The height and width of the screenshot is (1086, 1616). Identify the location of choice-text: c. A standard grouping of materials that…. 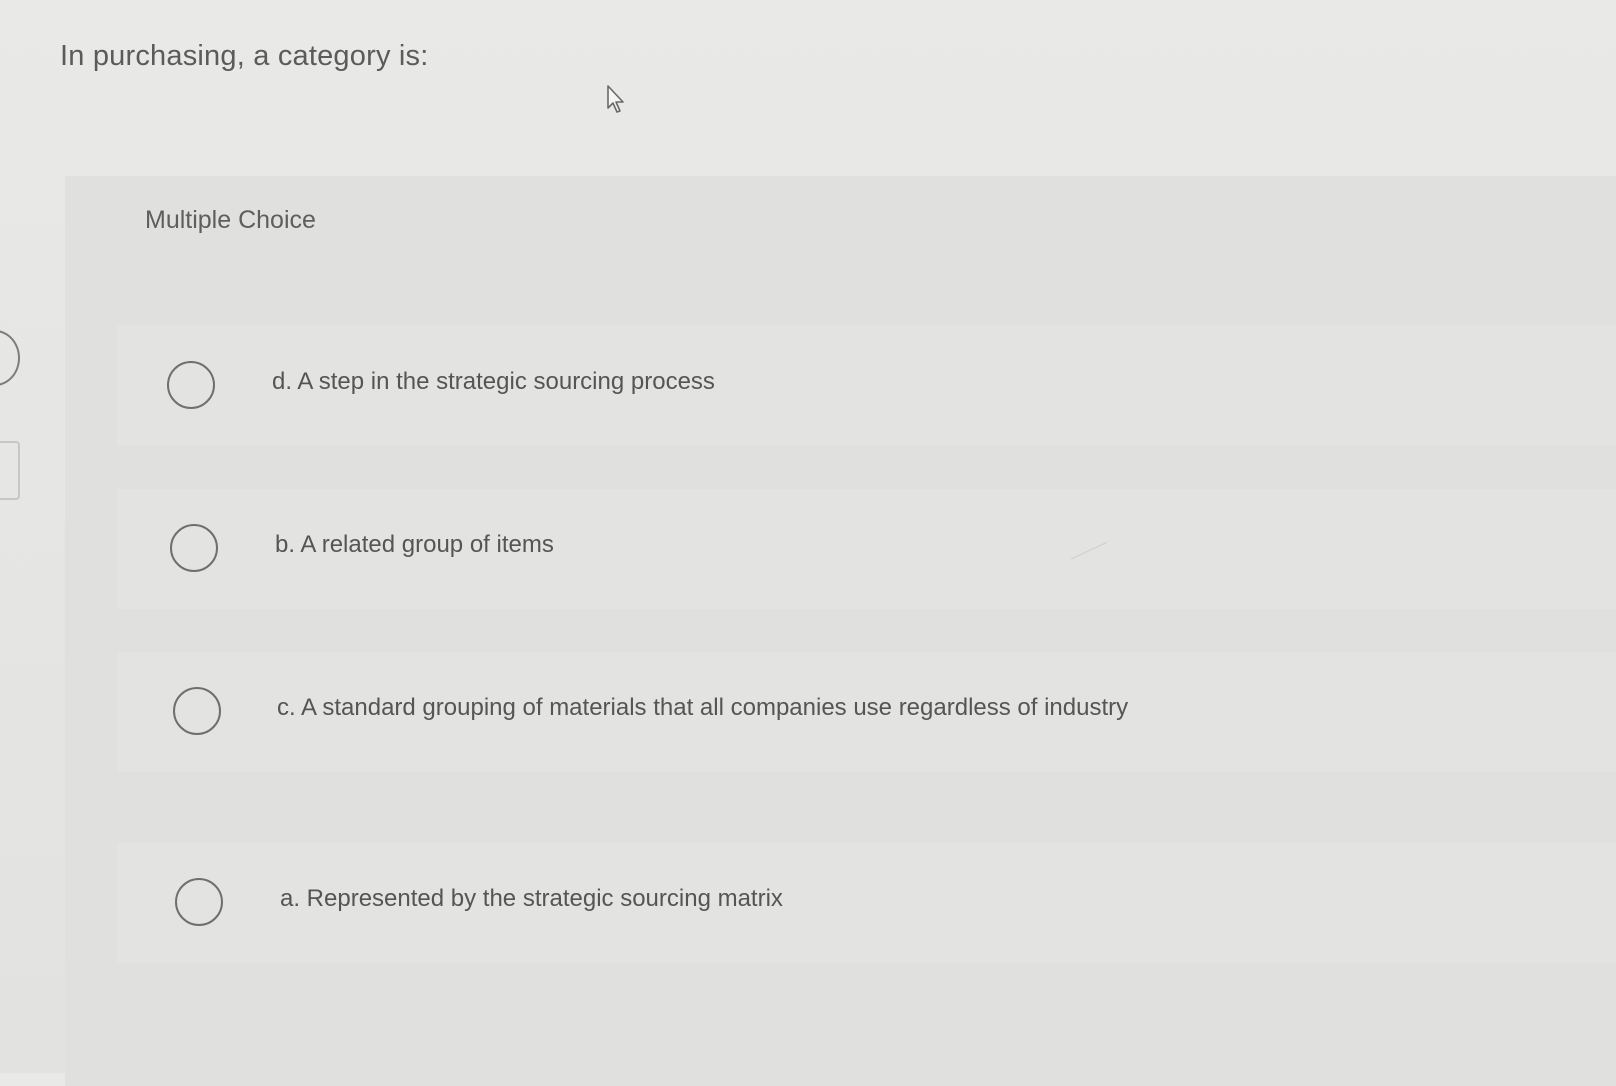
(703, 707).